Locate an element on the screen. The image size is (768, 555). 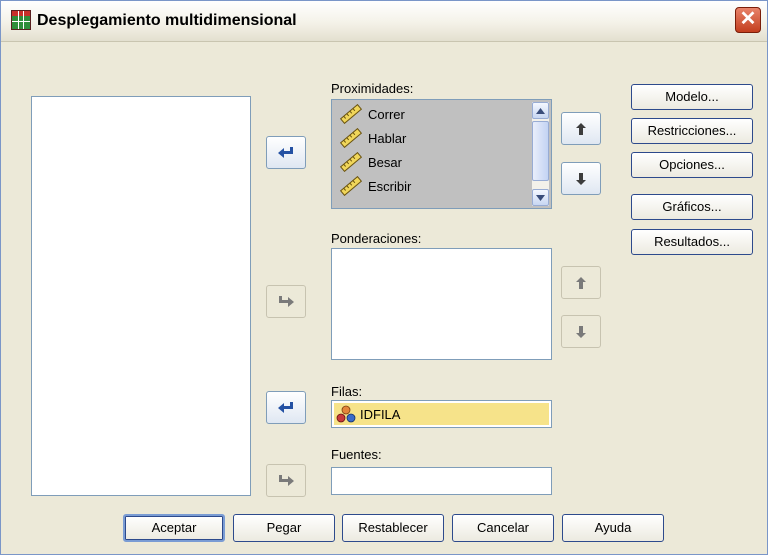
title-bar: Desplegamiento multidimensional ✕ is located at coordinates (384, 21).